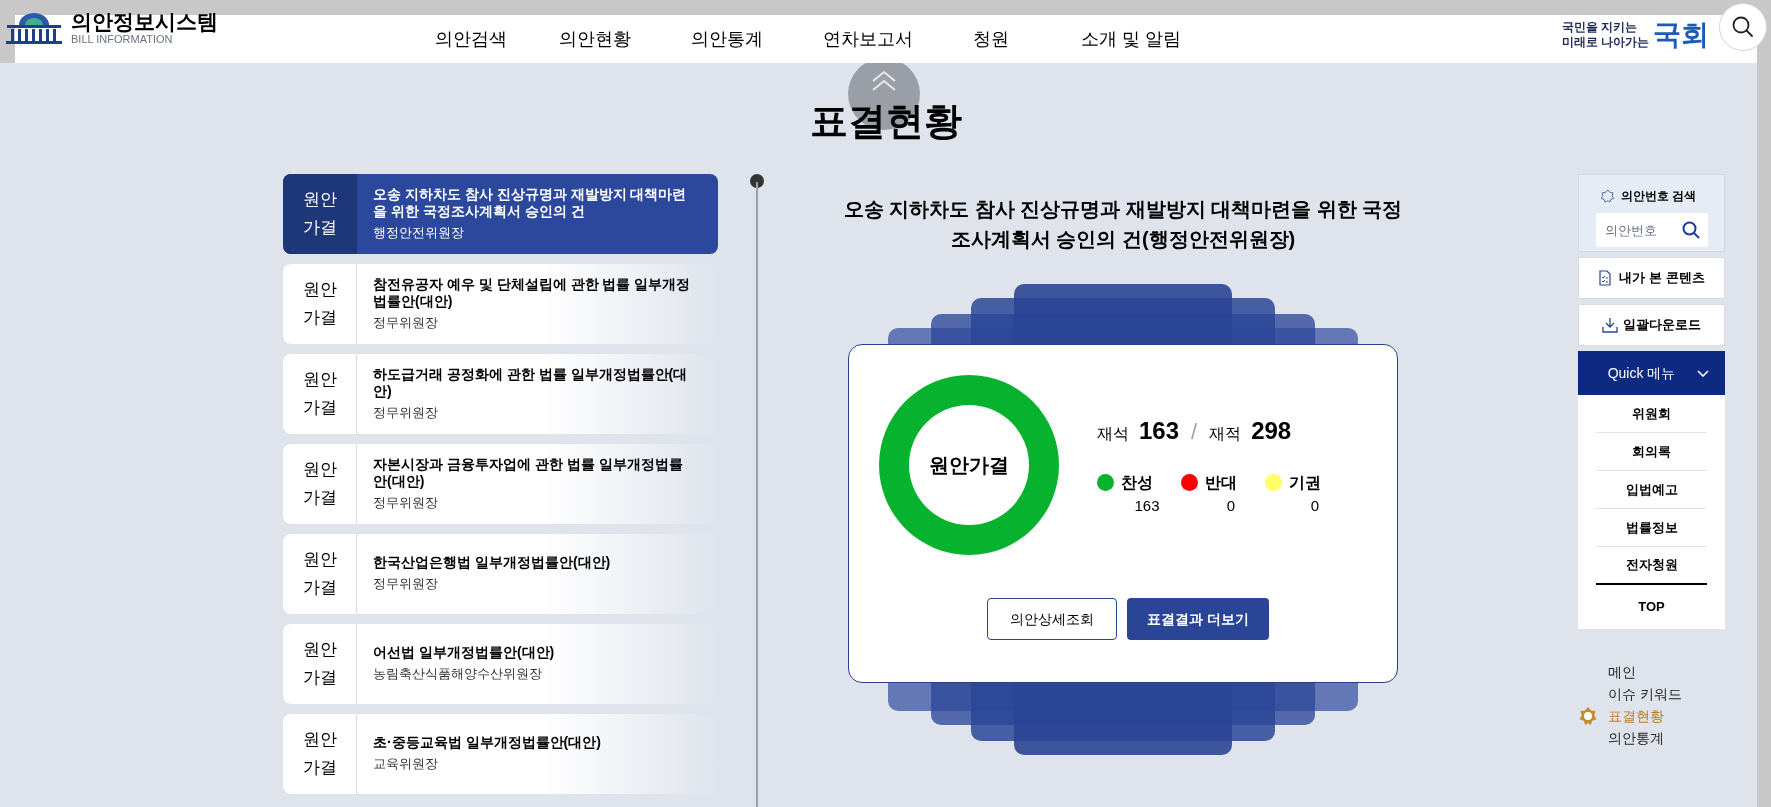 The height and width of the screenshot is (807, 1771). What do you see at coordinates (1651, 373) in the screenshot?
I see `quick-menu-toggle: Quick 메뉴` at bounding box center [1651, 373].